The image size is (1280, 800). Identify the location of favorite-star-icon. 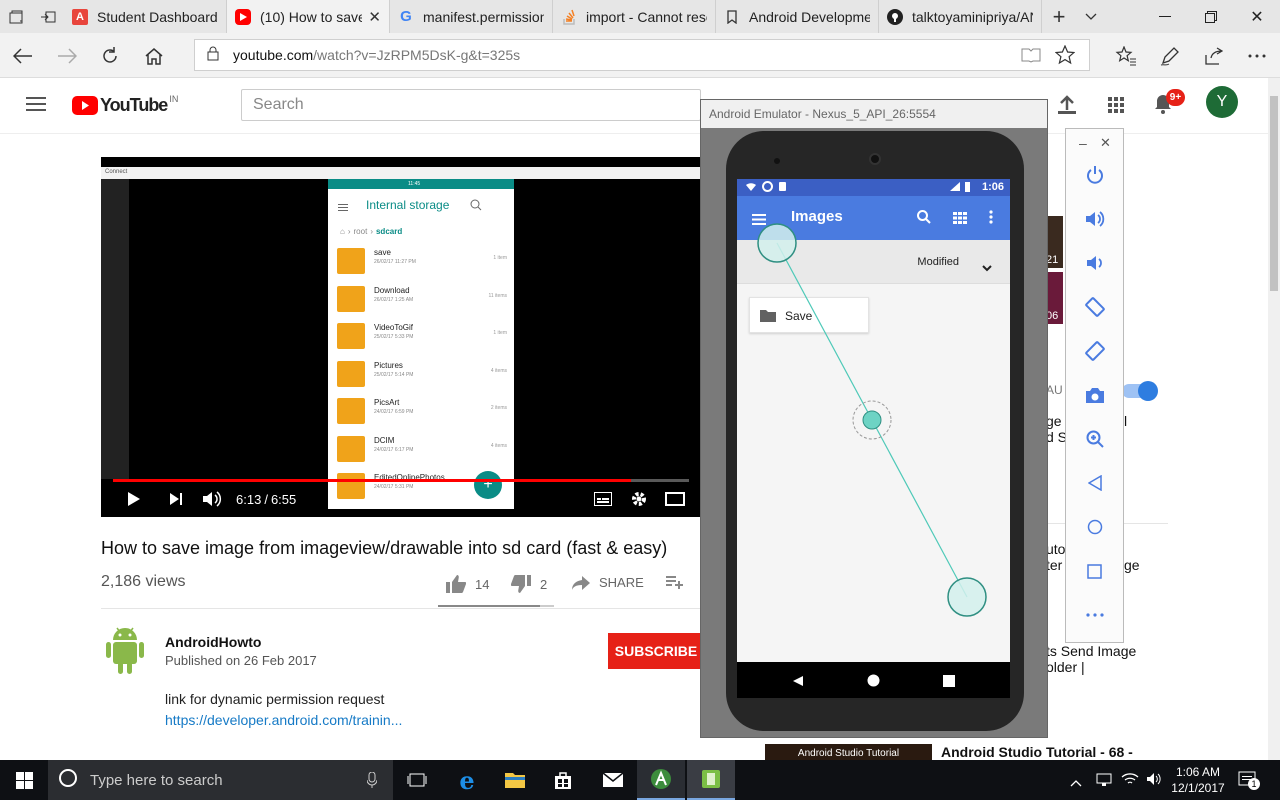
(1065, 56).